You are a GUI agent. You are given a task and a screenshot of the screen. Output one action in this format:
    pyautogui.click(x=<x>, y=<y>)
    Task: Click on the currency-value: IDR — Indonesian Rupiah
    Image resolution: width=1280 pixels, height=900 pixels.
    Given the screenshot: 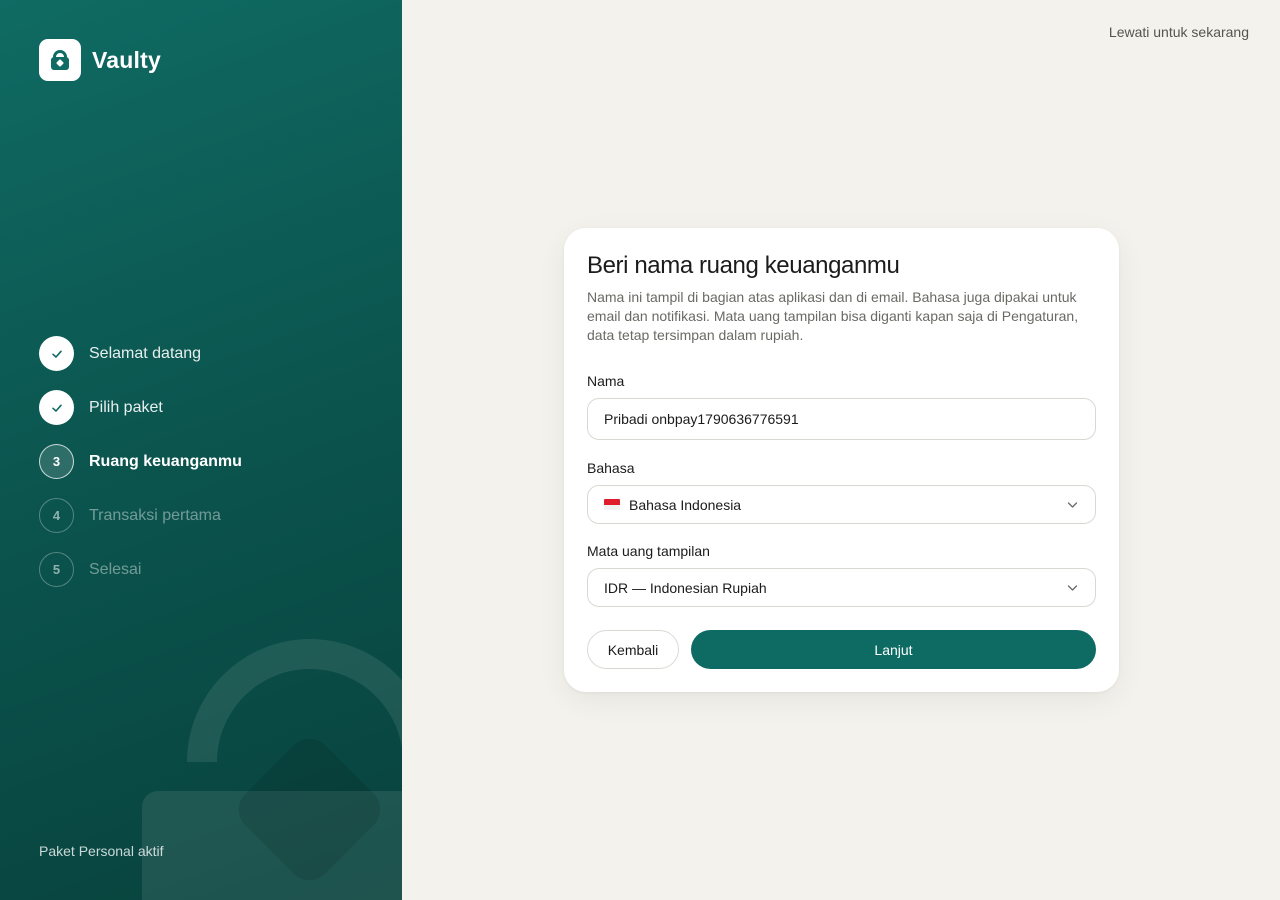 What is the action you would take?
    pyautogui.click(x=685, y=587)
    